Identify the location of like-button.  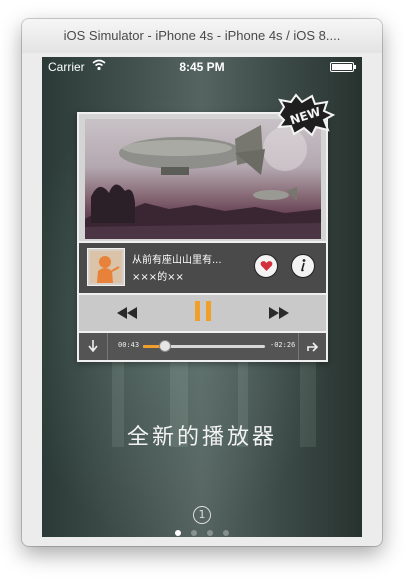
(266, 266).